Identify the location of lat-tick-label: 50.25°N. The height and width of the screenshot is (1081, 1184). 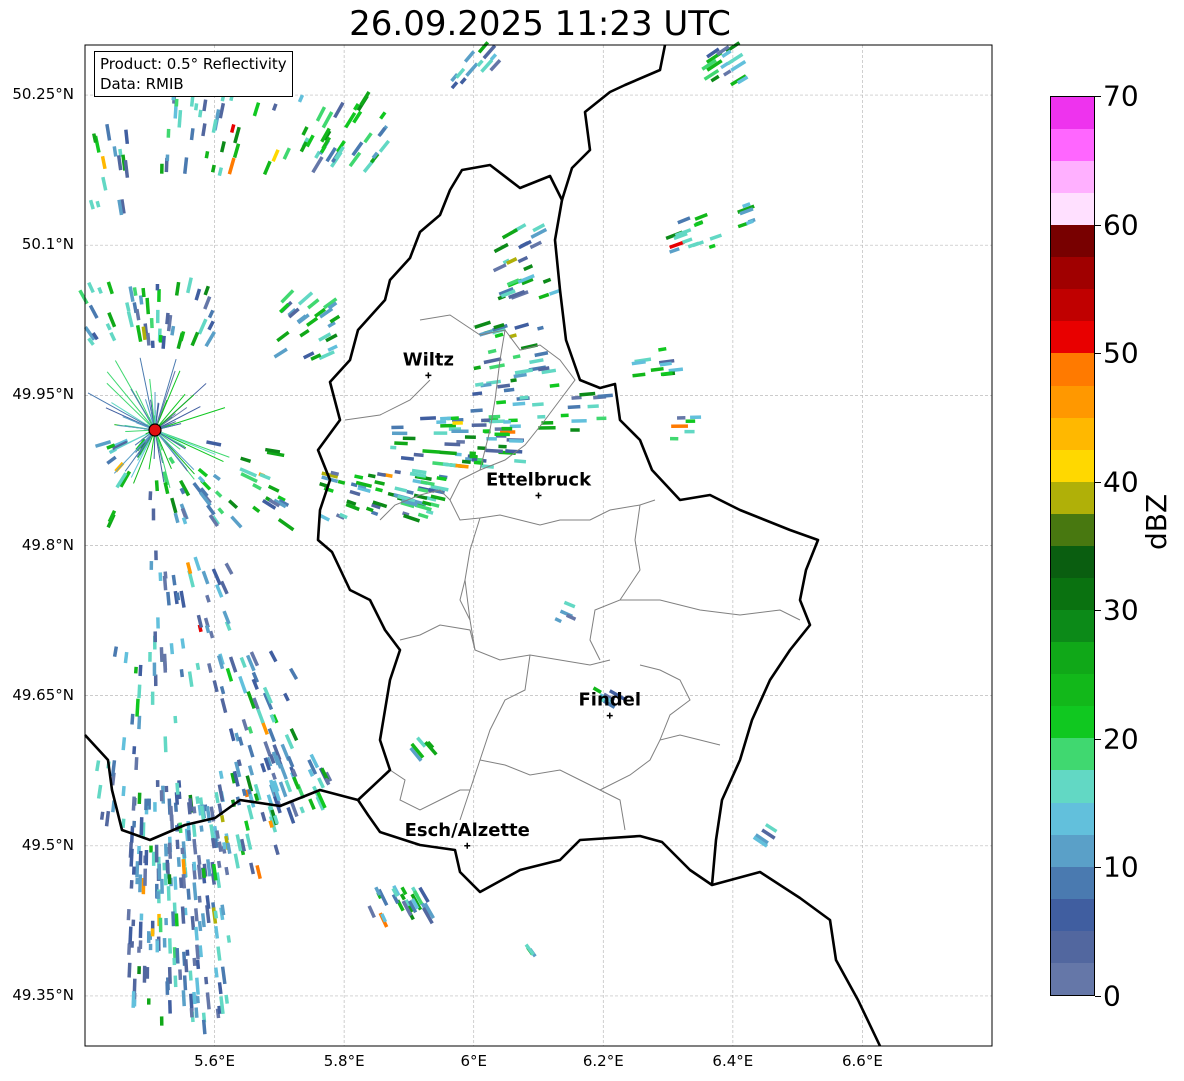
(43, 94).